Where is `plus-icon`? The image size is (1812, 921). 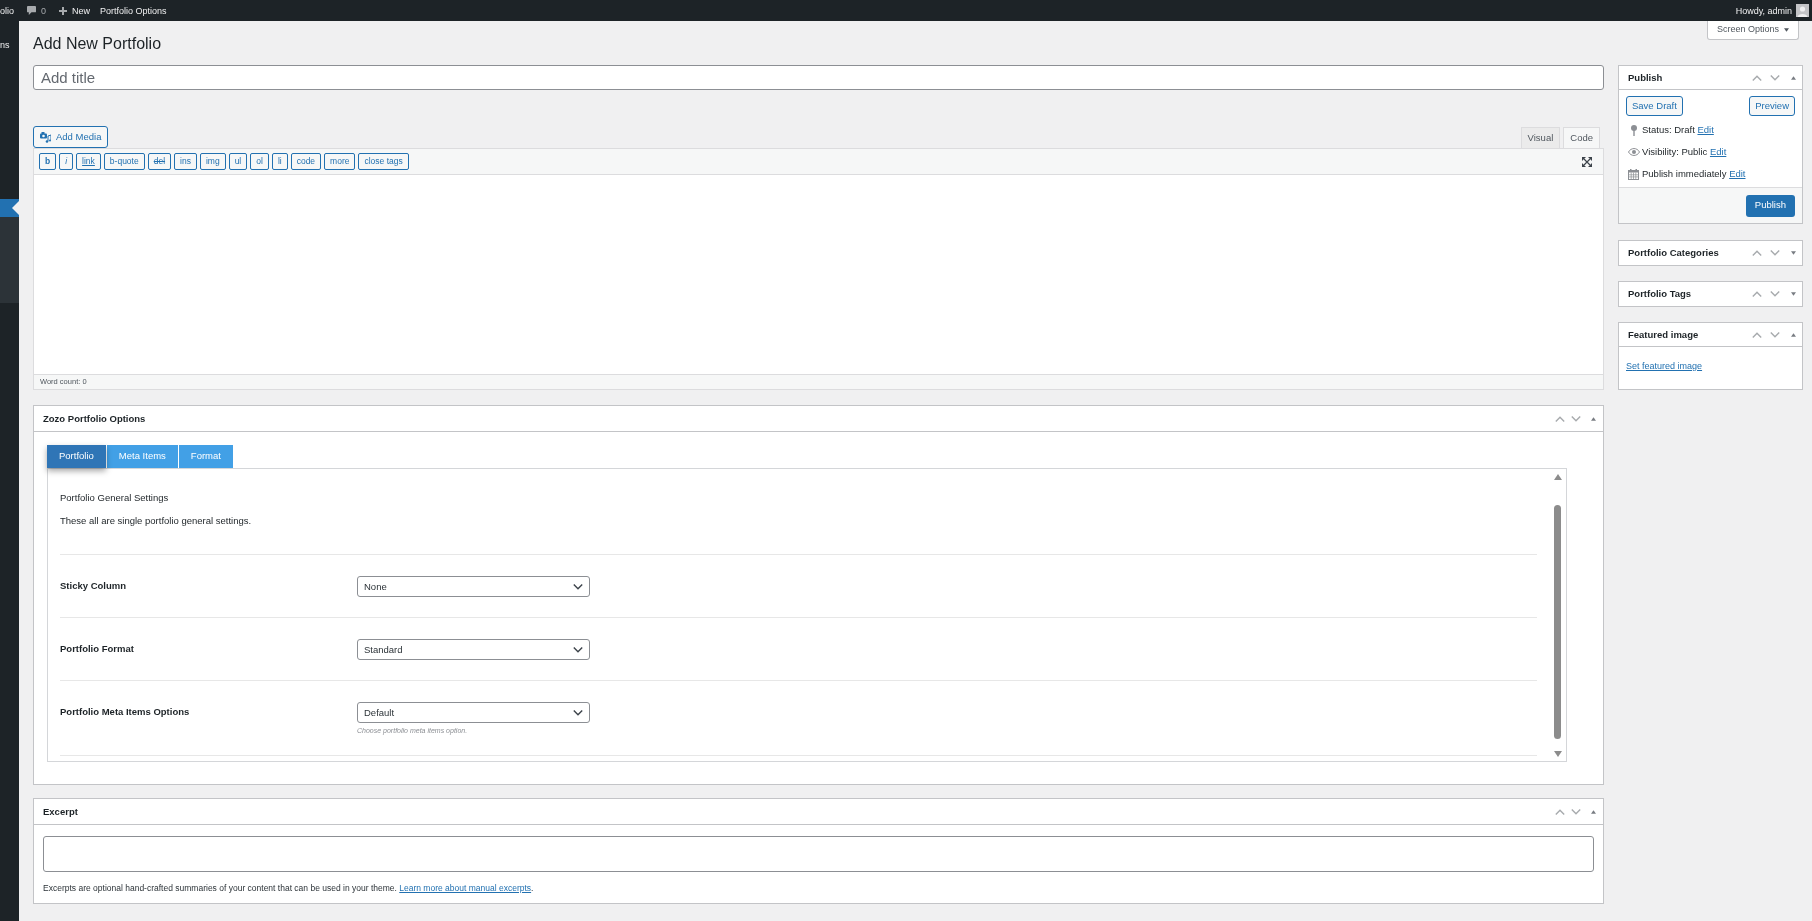 plus-icon is located at coordinates (63, 10).